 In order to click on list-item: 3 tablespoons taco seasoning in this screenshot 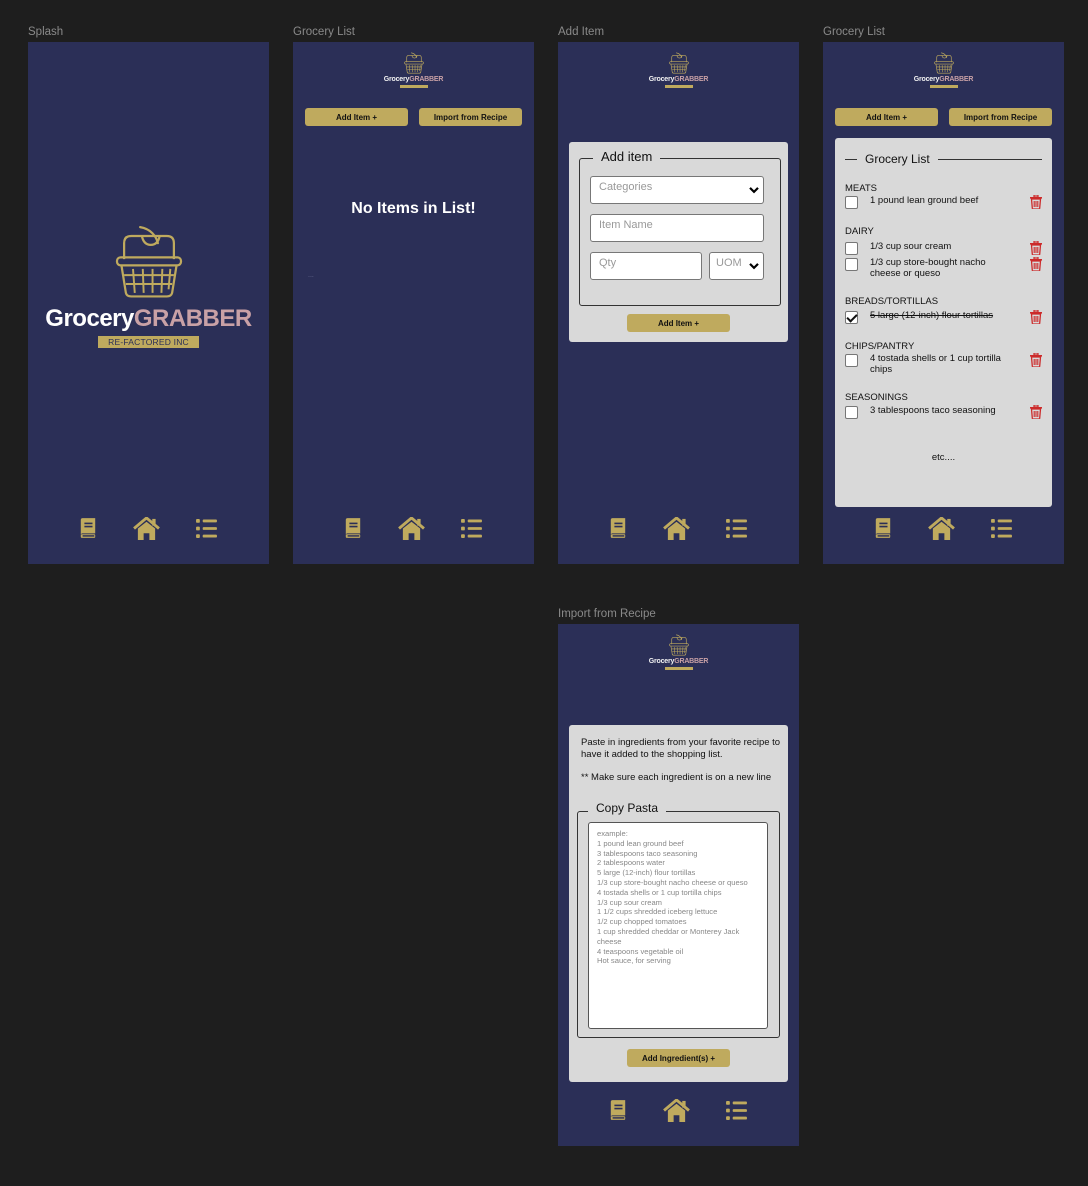, I will do `click(943, 412)`.